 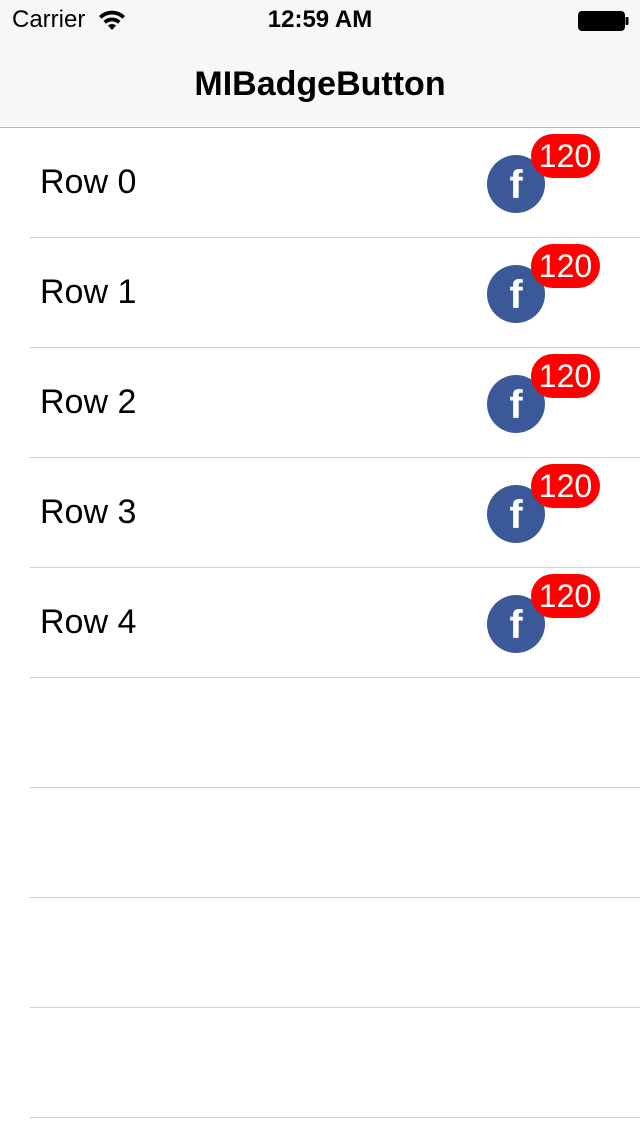 I want to click on row-label: Row 2, so click(x=88, y=402).